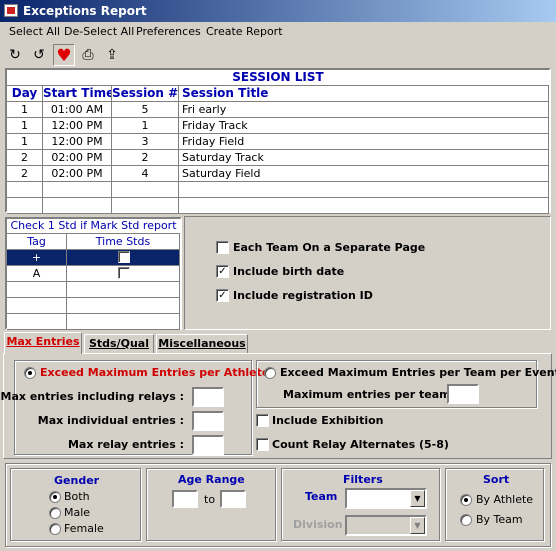 The width and height of the screenshot is (556, 551). What do you see at coordinates (211, 479) in the screenshot?
I see `age-range-title: Age Range` at bounding box center [211, 479].